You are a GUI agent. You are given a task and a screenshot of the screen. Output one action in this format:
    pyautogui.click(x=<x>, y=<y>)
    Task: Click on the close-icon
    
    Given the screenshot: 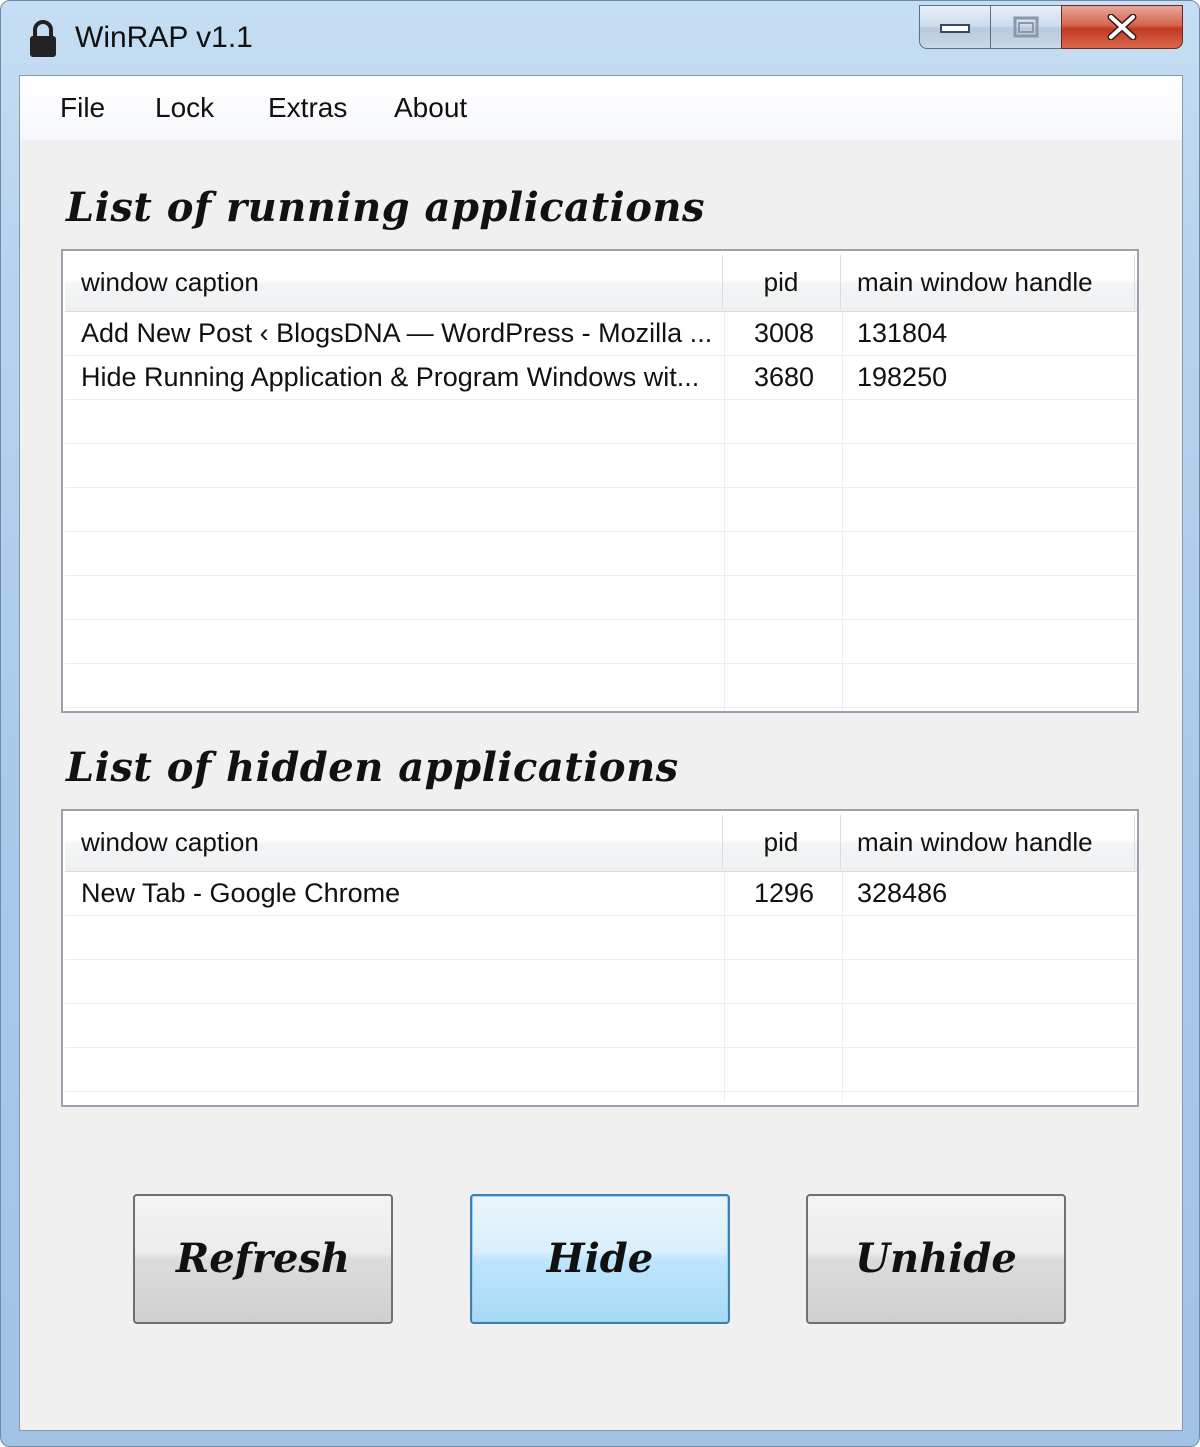 What is the action you would take?
    pyautogui.click(x=1122, y=27)
    